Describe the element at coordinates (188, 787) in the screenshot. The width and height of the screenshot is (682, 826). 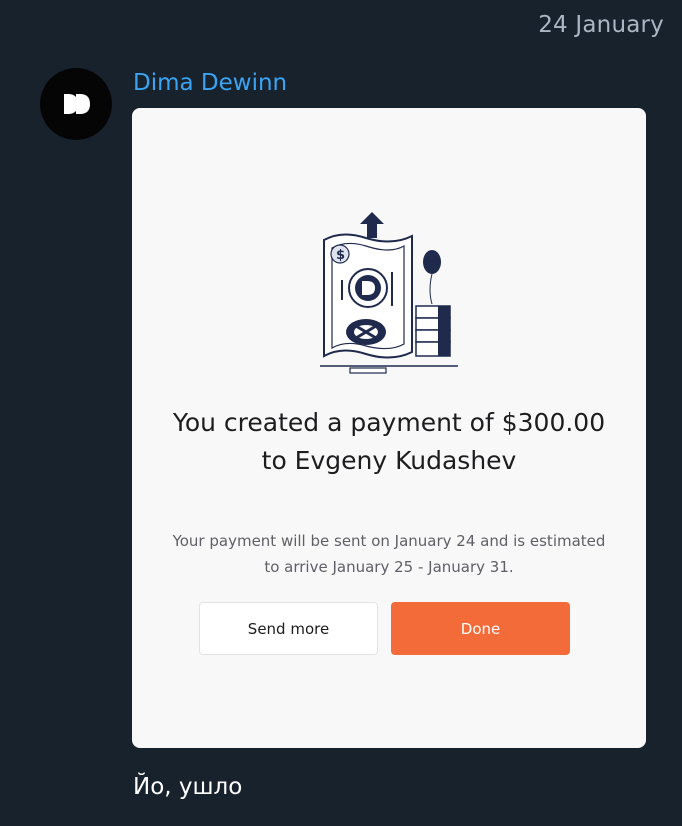
I see `message-caption: Йо, ушло` at that location.